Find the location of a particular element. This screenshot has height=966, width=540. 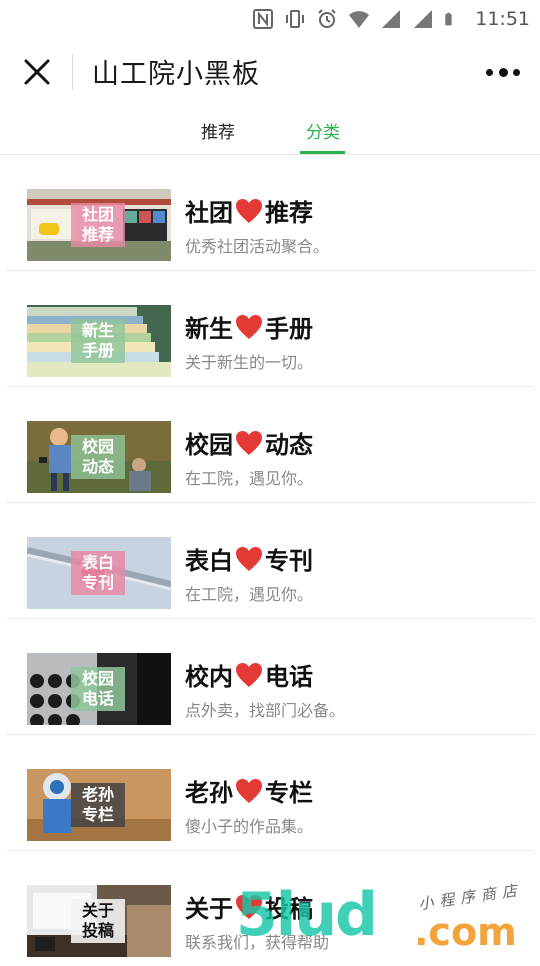

thumbnail-badge: 校园 动态 is located at coordinates (98, 457).